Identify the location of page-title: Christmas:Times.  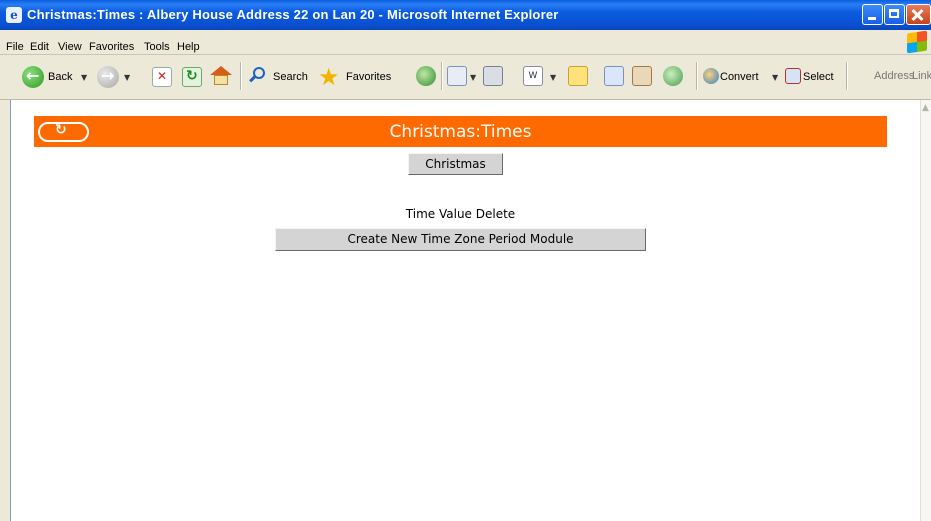
(460, 132).